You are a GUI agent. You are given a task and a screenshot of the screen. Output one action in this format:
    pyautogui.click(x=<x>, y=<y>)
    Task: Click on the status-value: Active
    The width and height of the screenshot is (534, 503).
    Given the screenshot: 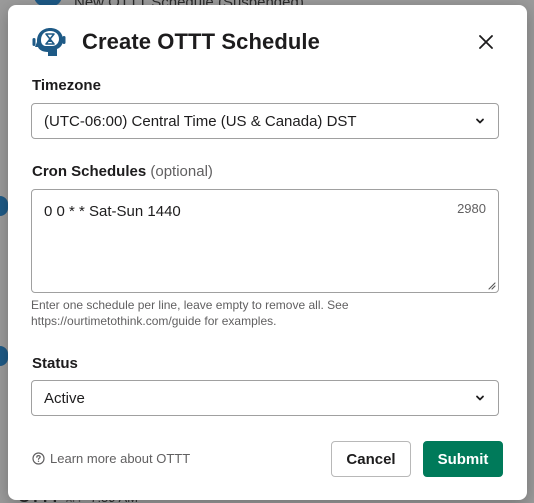 What is the action you would take?
    pyautogui.click(x=64, y=398)
    